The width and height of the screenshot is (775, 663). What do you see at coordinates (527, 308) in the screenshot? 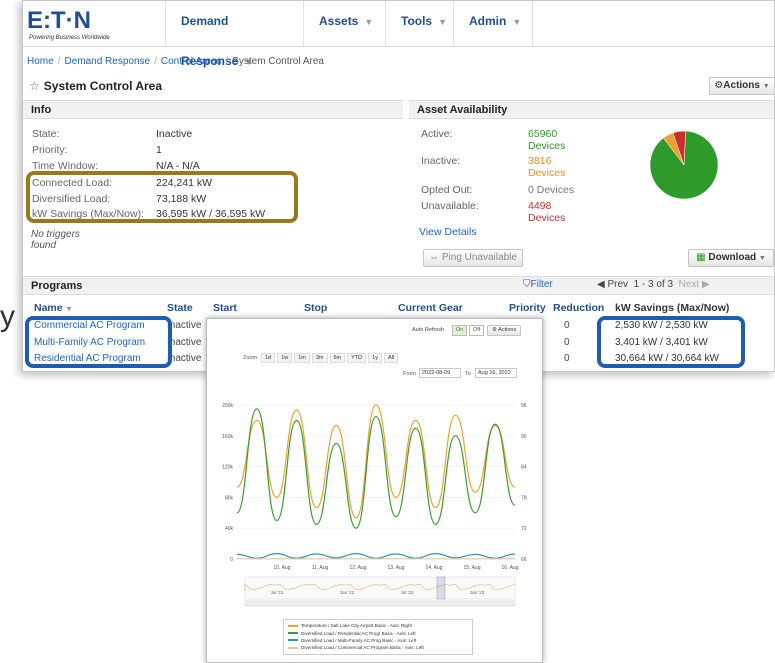
I see `col-priority: Priority` at bounding box center [527, 308].